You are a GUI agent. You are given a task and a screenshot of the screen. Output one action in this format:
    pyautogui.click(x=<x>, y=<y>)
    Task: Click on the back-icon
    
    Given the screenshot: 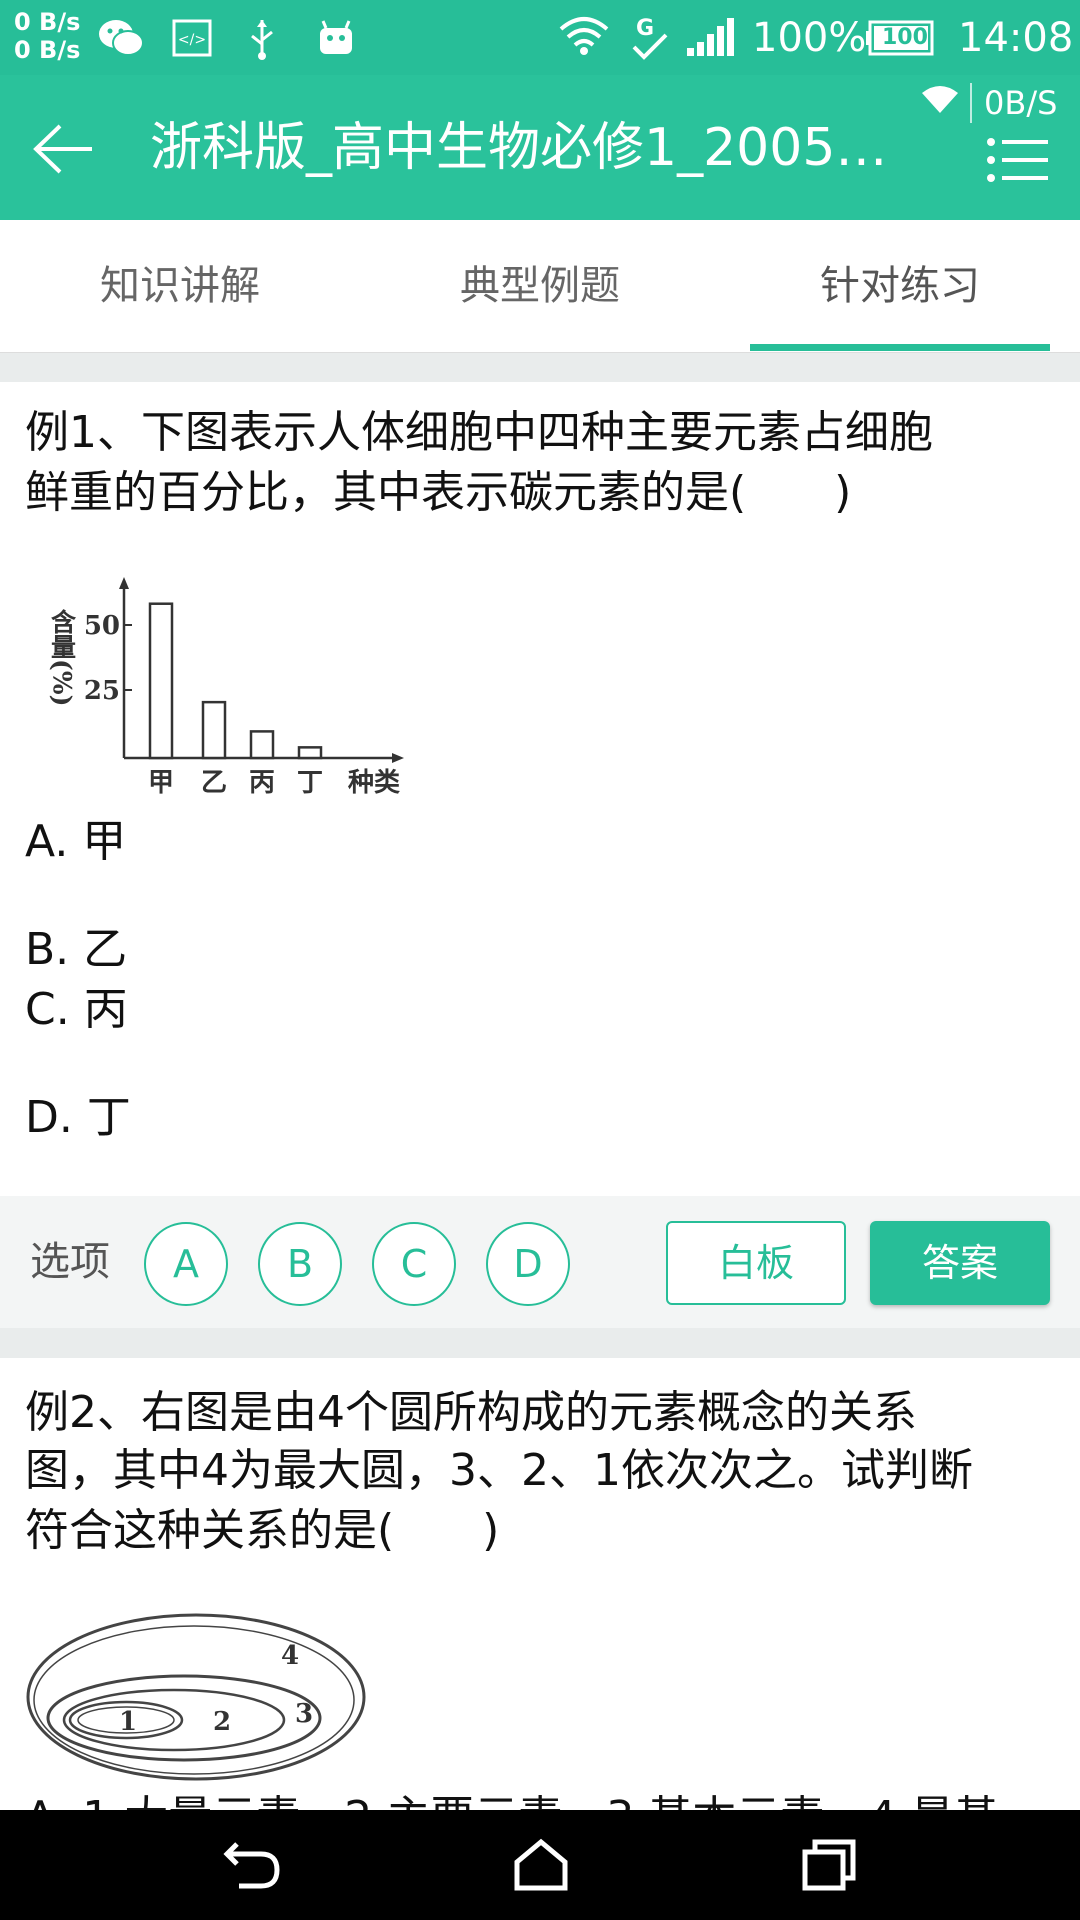 What is the action you would take?
    pyautogui.click(x=251, y=1865)
    